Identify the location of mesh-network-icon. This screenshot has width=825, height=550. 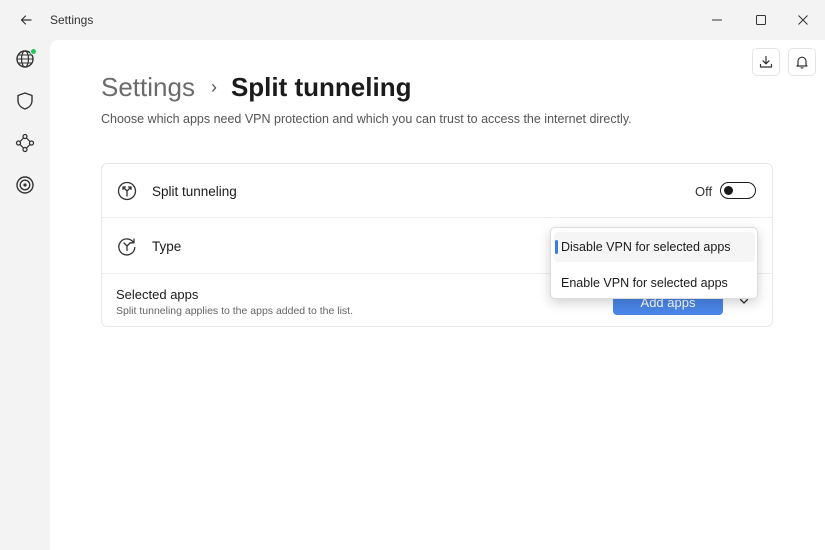
(25, 143).